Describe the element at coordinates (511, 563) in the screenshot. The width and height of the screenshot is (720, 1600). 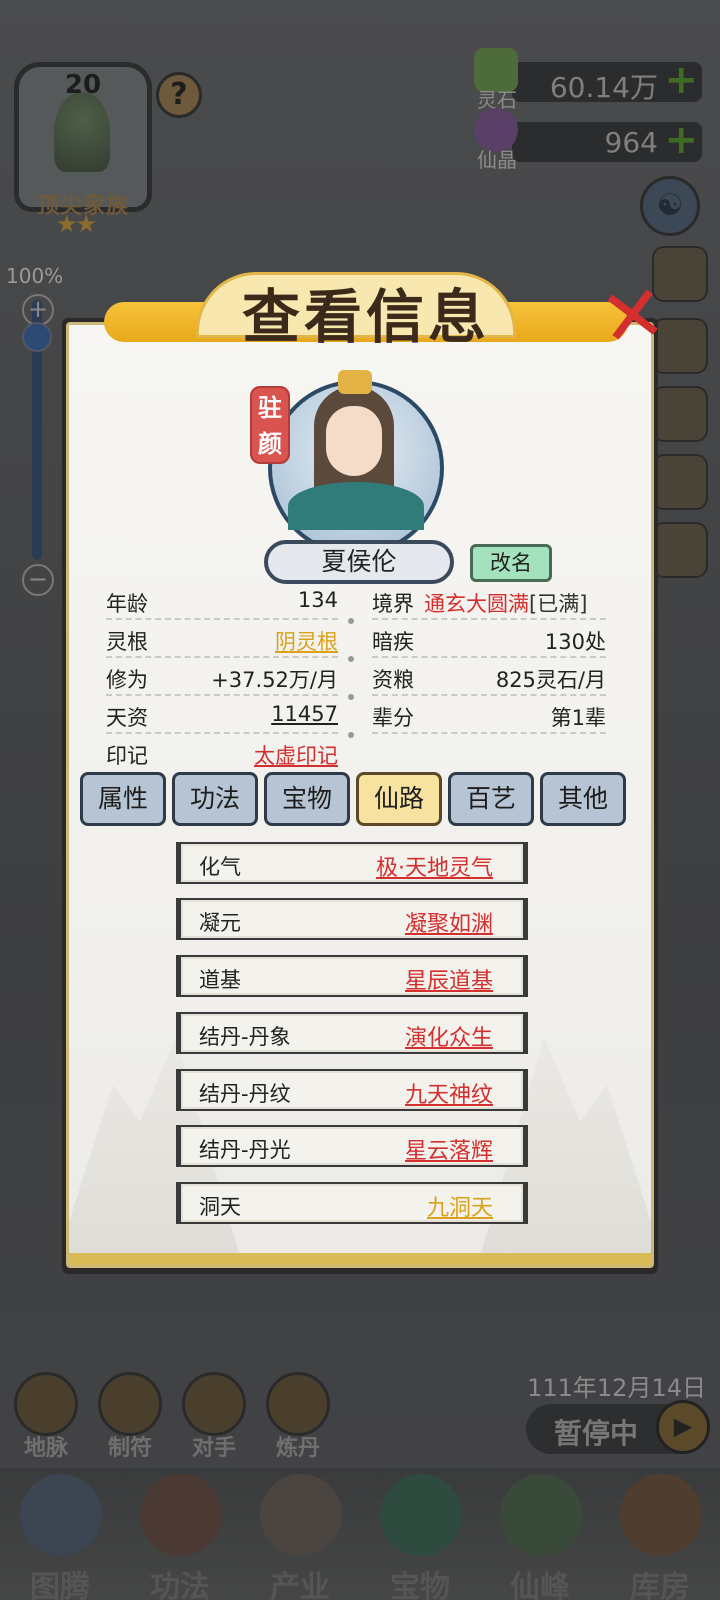
I see `rename-button: 改名` at that location.